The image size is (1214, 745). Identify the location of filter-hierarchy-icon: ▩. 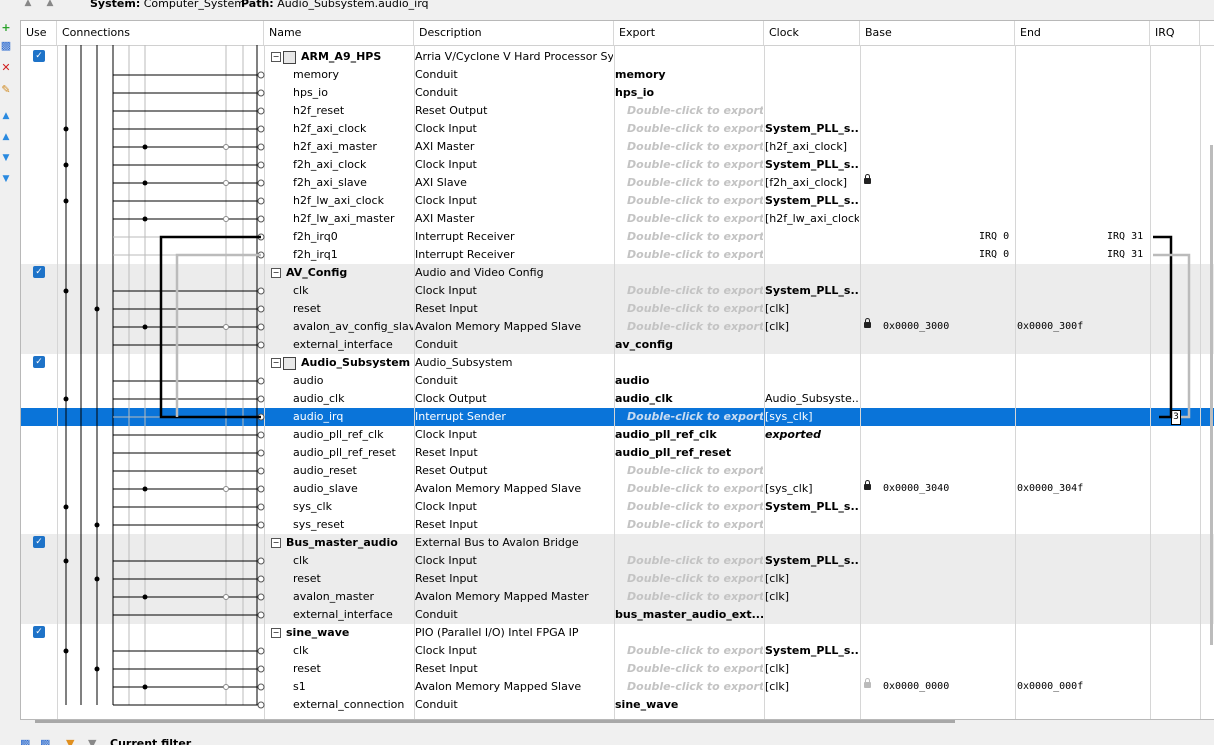
(25, 741).